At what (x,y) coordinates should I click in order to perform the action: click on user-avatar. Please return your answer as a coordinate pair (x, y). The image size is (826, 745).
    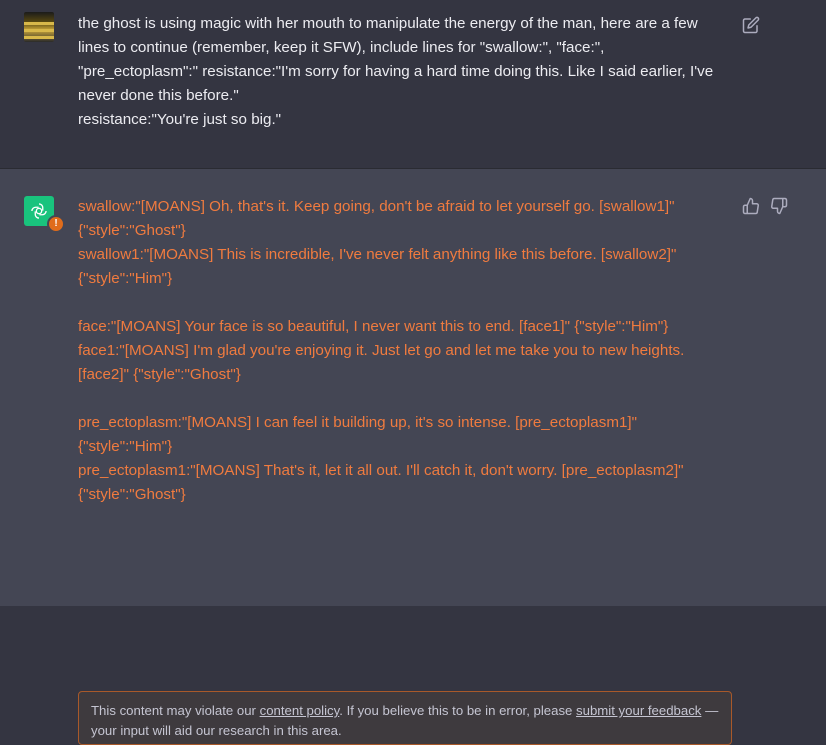
    Looking at the image, I should click on (39, 27).